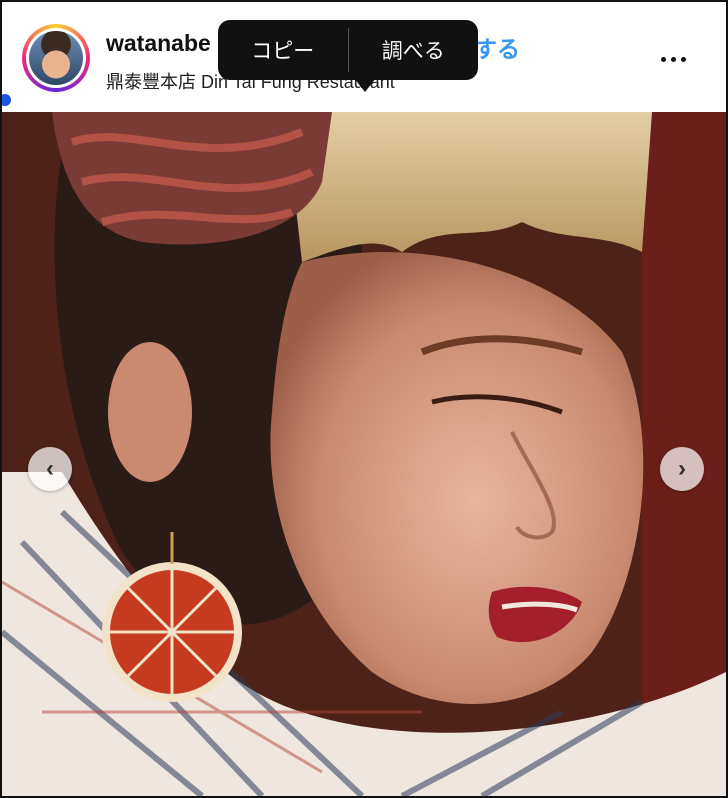 The image size is (728, 798). Describe the element at coordinates (158, 43) in the screenshot. I see `username: watanabe` at that location.